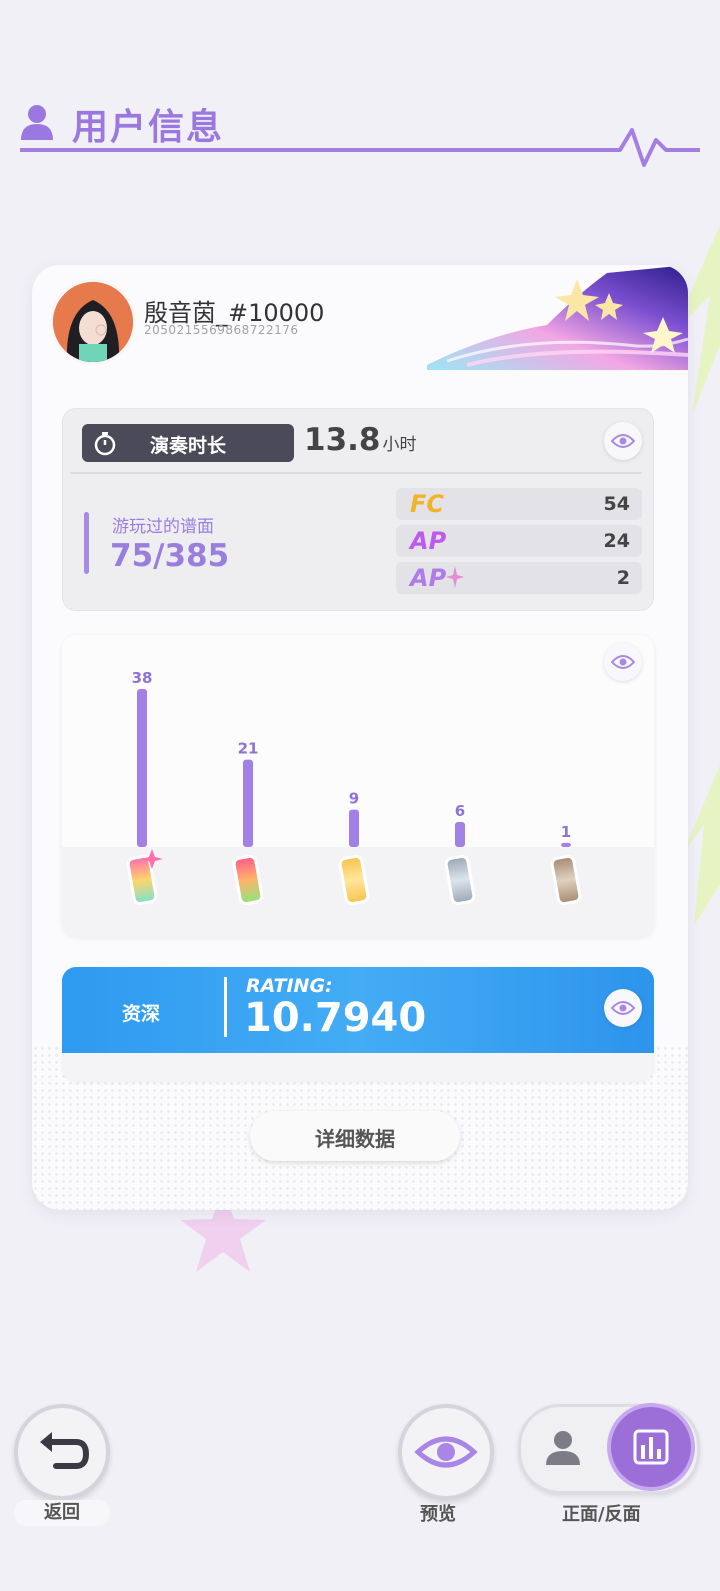 Image resolution: width=720 pixels, height=1591 pixels. I want to click on silver-icon, so click(460, 880).